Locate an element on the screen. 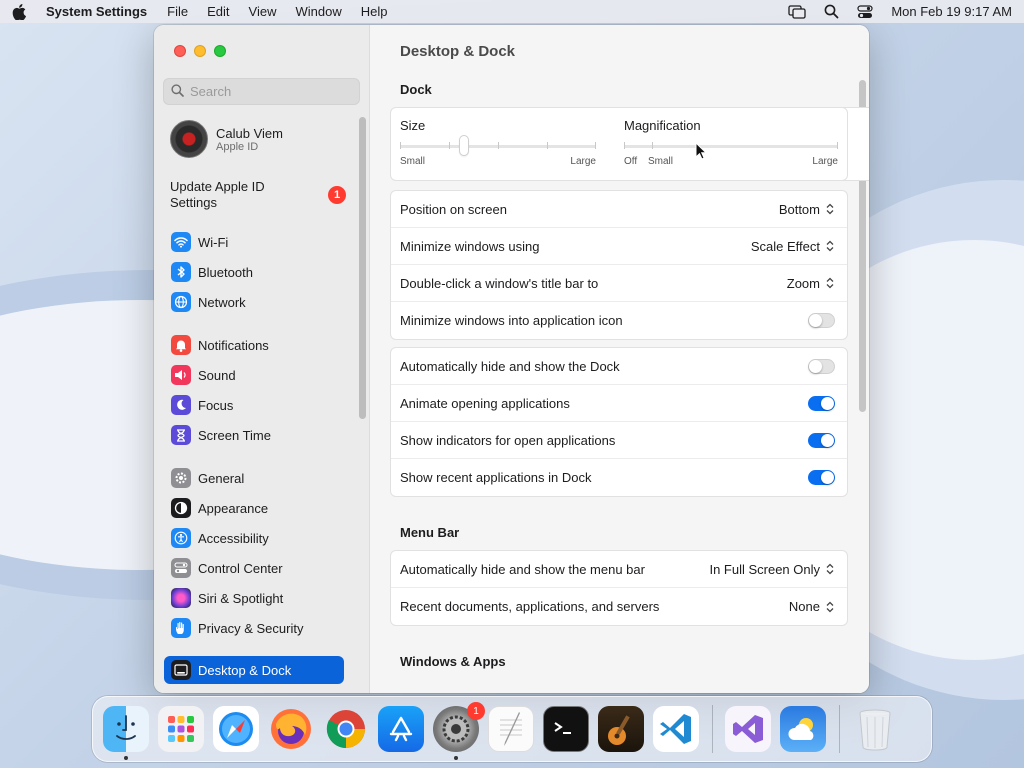  position-popup: Bottom is located at coordinates (807, 209).